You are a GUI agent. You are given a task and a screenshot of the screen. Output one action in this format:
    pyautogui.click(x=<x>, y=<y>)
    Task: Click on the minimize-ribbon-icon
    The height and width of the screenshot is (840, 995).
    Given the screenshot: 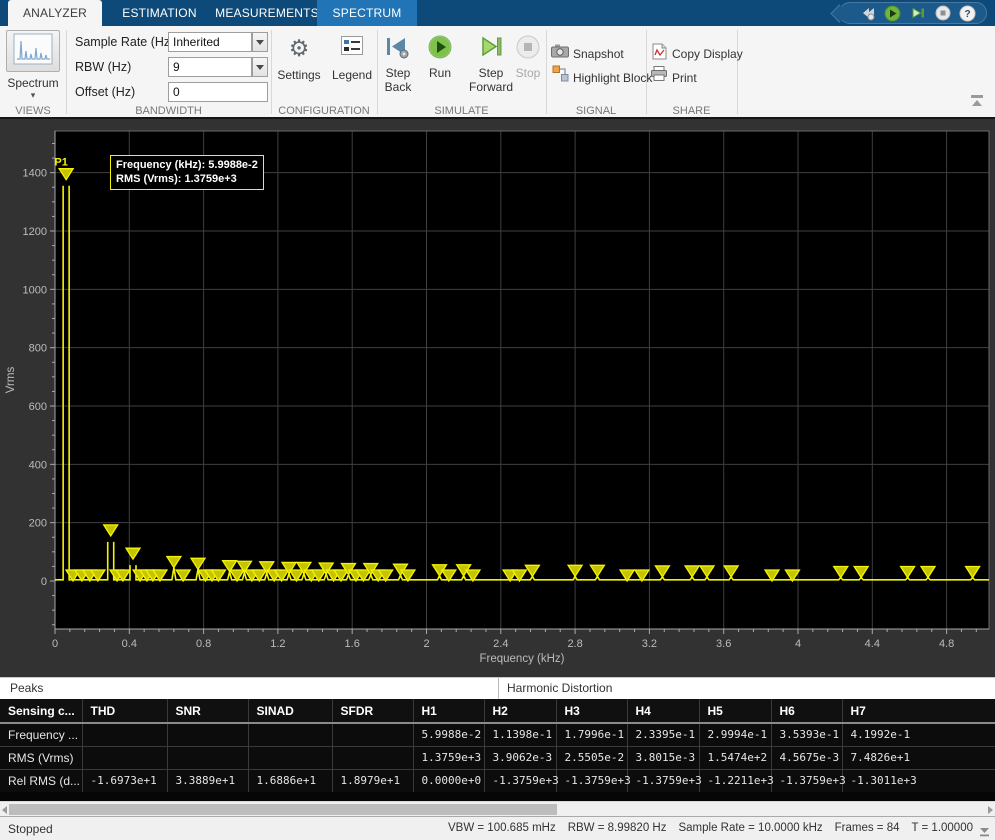 What is the action you would take?
    pyautogui.click(x=977, y=101)
    